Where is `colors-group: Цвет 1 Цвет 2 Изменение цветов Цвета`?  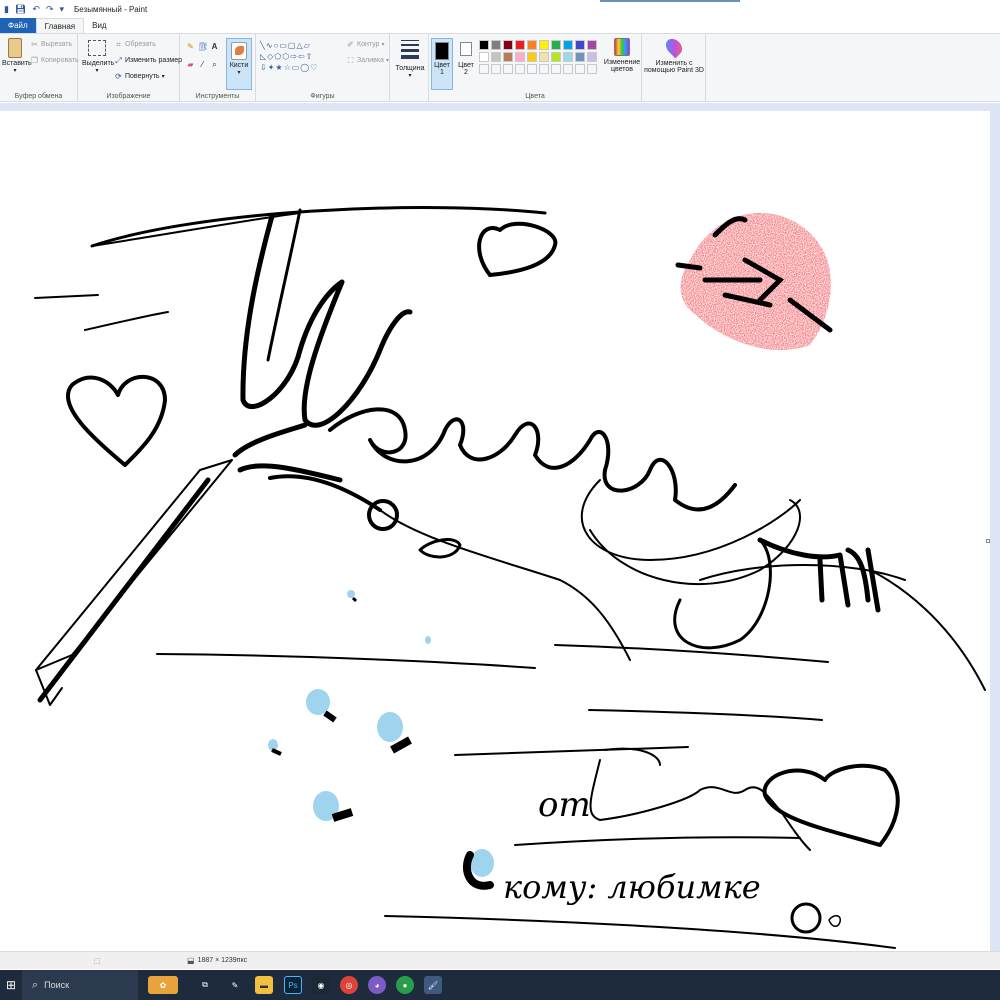
colors-group: Цвет 1 Цвет 2 Изменение цветов Цвета is located at coordinates (535, 68).